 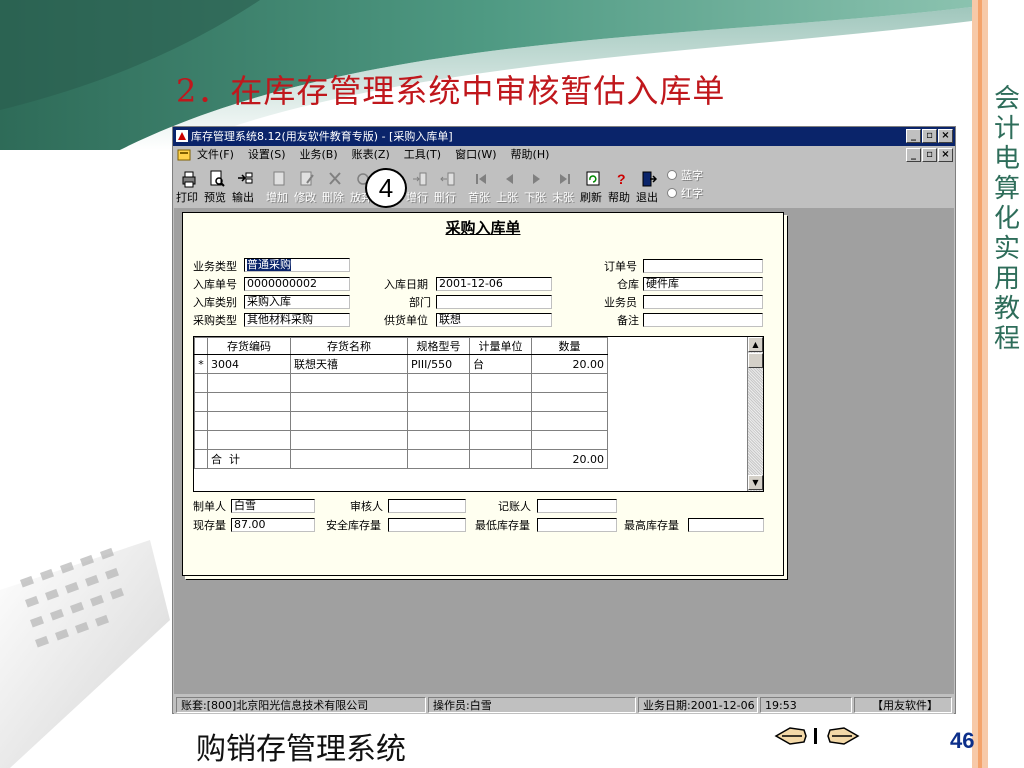 What do you see at coordinates (371, 155) in the screenshot?
I see `menu-reports: 账表(Z)` at bounding box center [371, 155].